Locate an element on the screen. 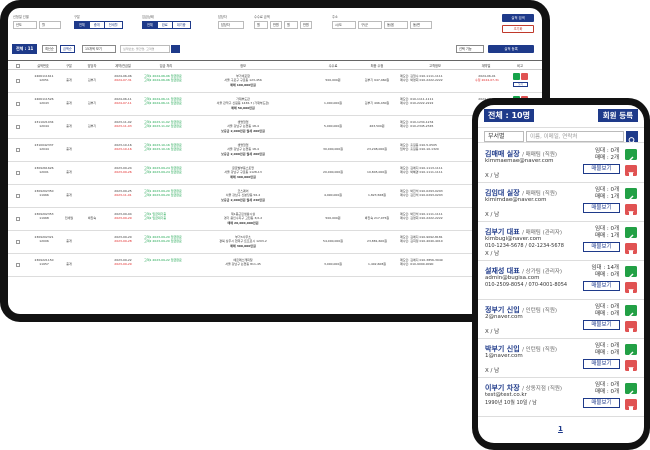 This screenshot has width=650, height=450. agent-select: 담당자 is located at coordinates (231, 25).